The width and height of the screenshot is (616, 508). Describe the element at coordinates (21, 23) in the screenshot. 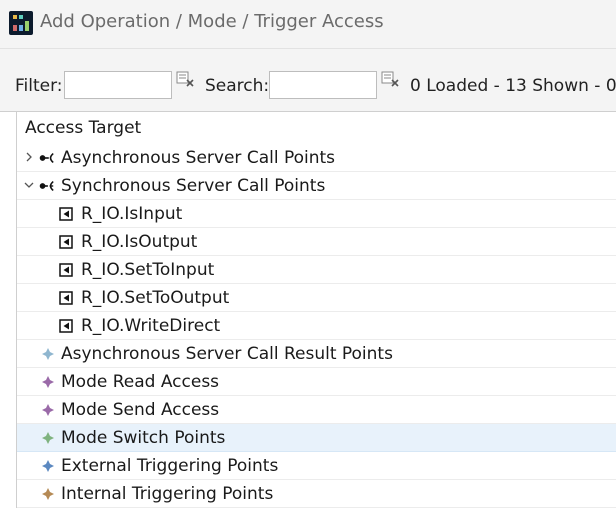

I see `app-logo-icon` at that location.